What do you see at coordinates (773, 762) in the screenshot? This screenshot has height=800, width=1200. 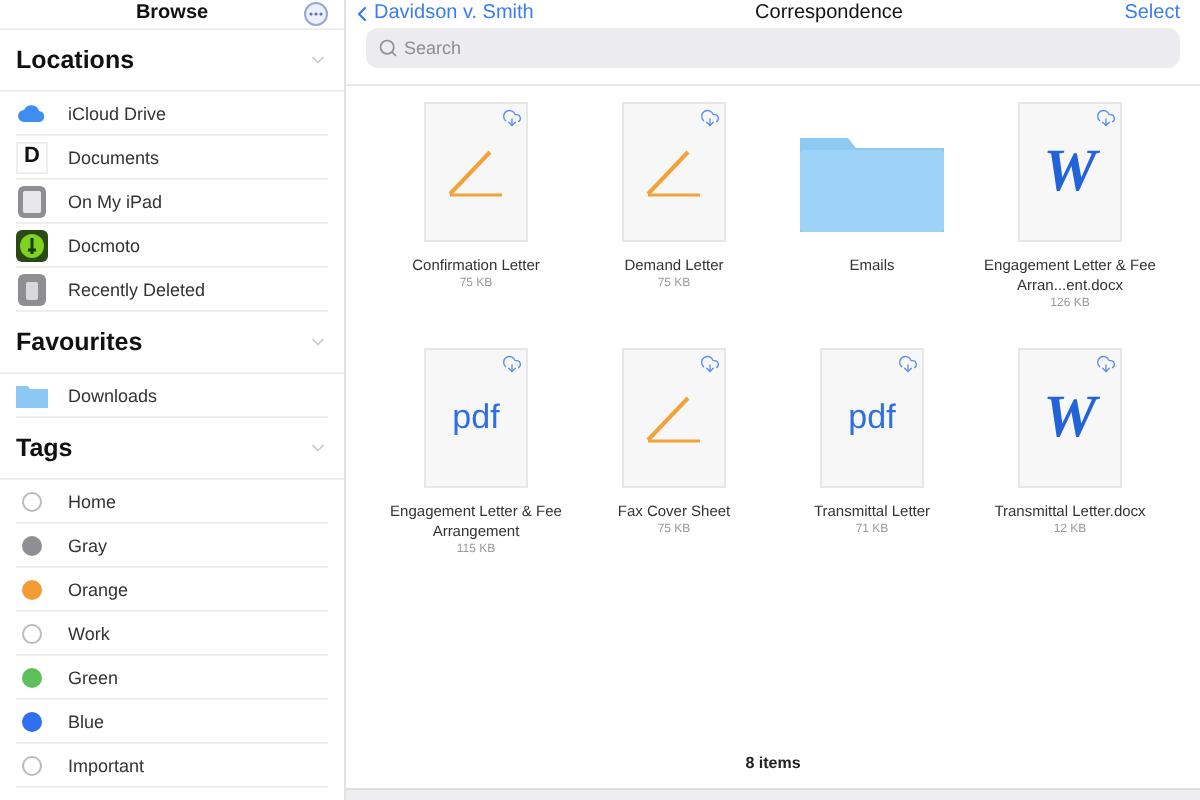 I see `item-count: 8 items` at bounding box center [773, 762].